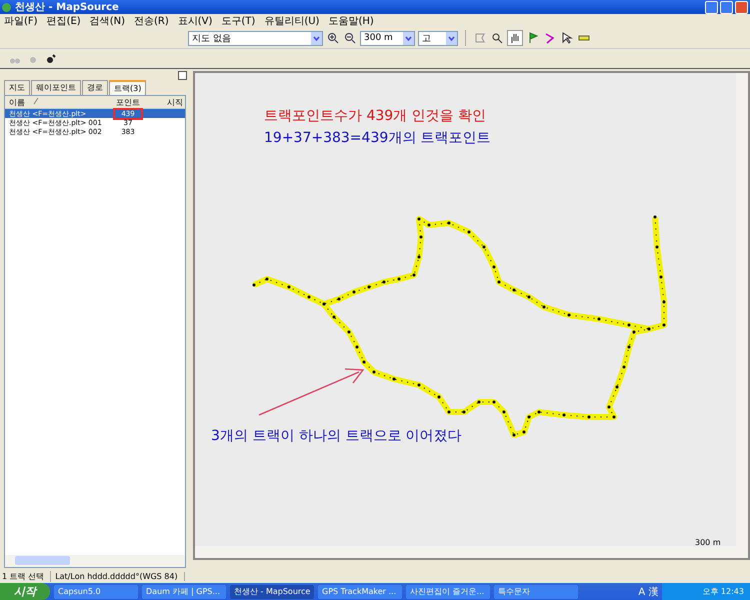  Describe the element at coordinates (17, 87) in the screenshot. I see `tab: 지도` at that location.